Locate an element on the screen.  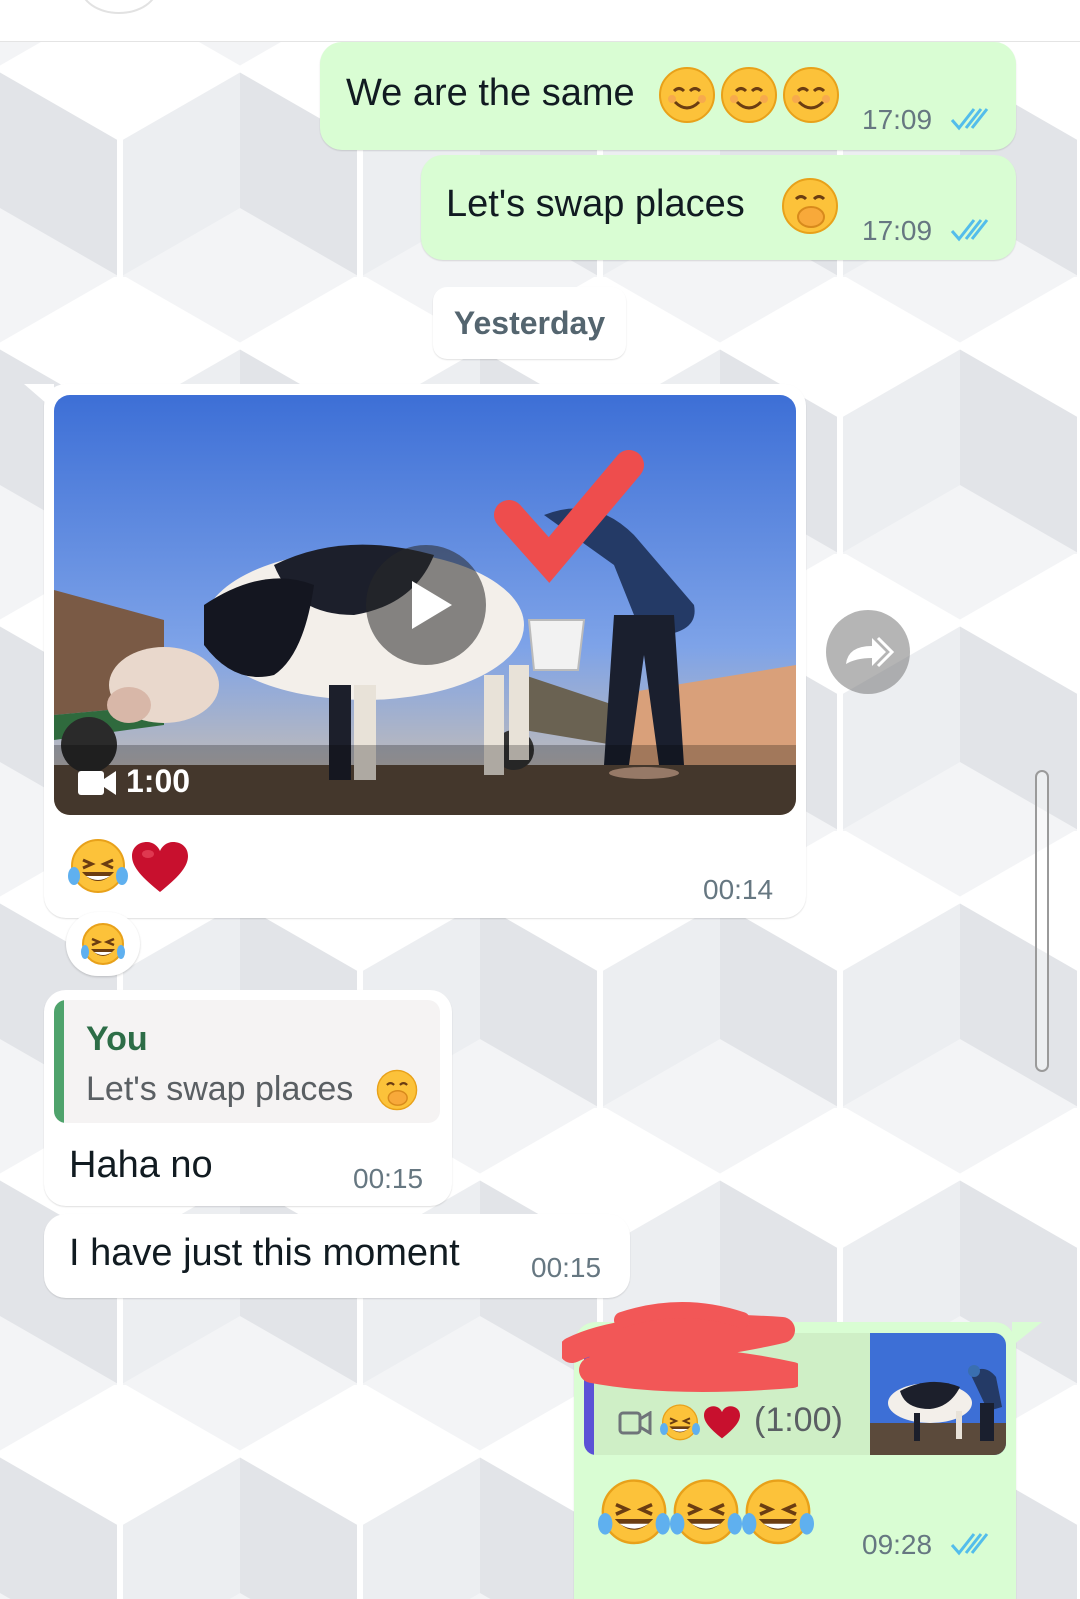
quoted-text: (1:00) is located at coordinates (798, 1420).